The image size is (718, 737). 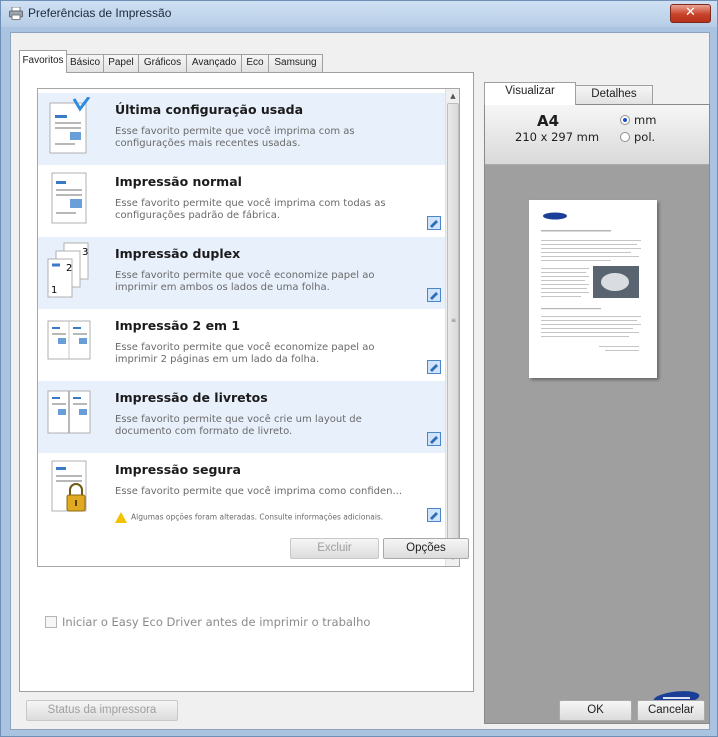 I want to click on svg-text: 3, so click(x=85, y=252).